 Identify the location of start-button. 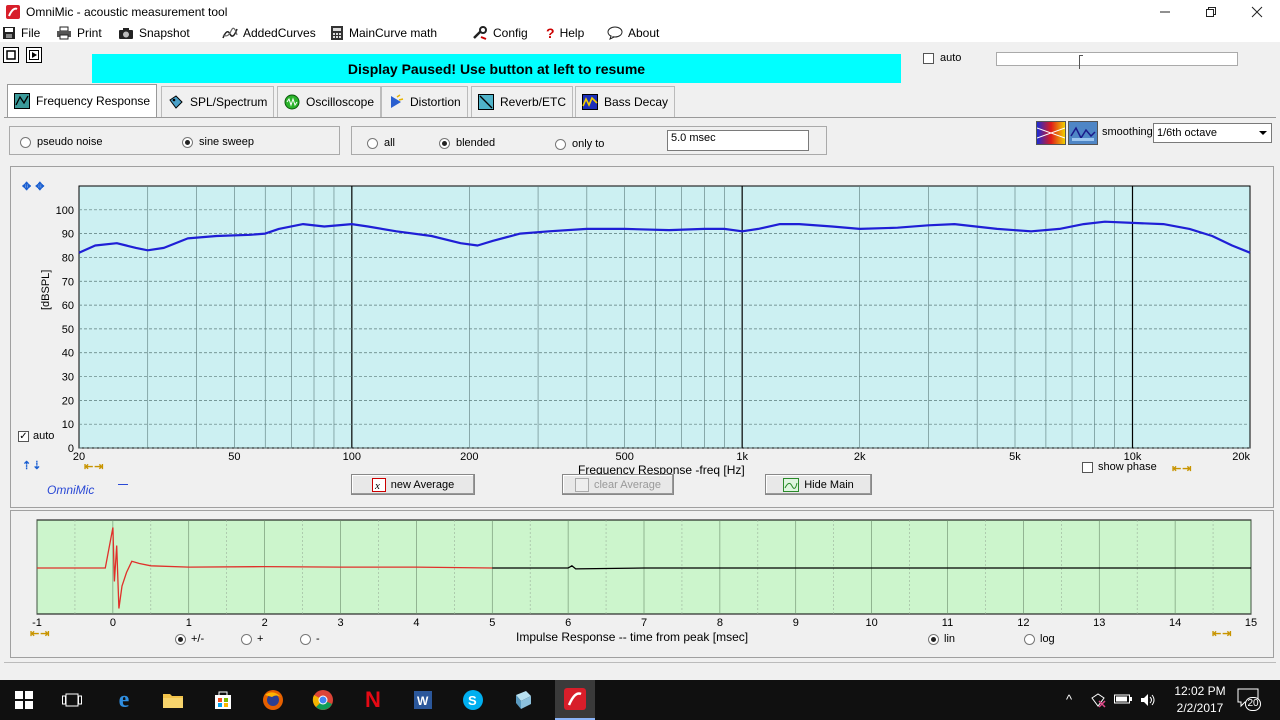
(24, 700).